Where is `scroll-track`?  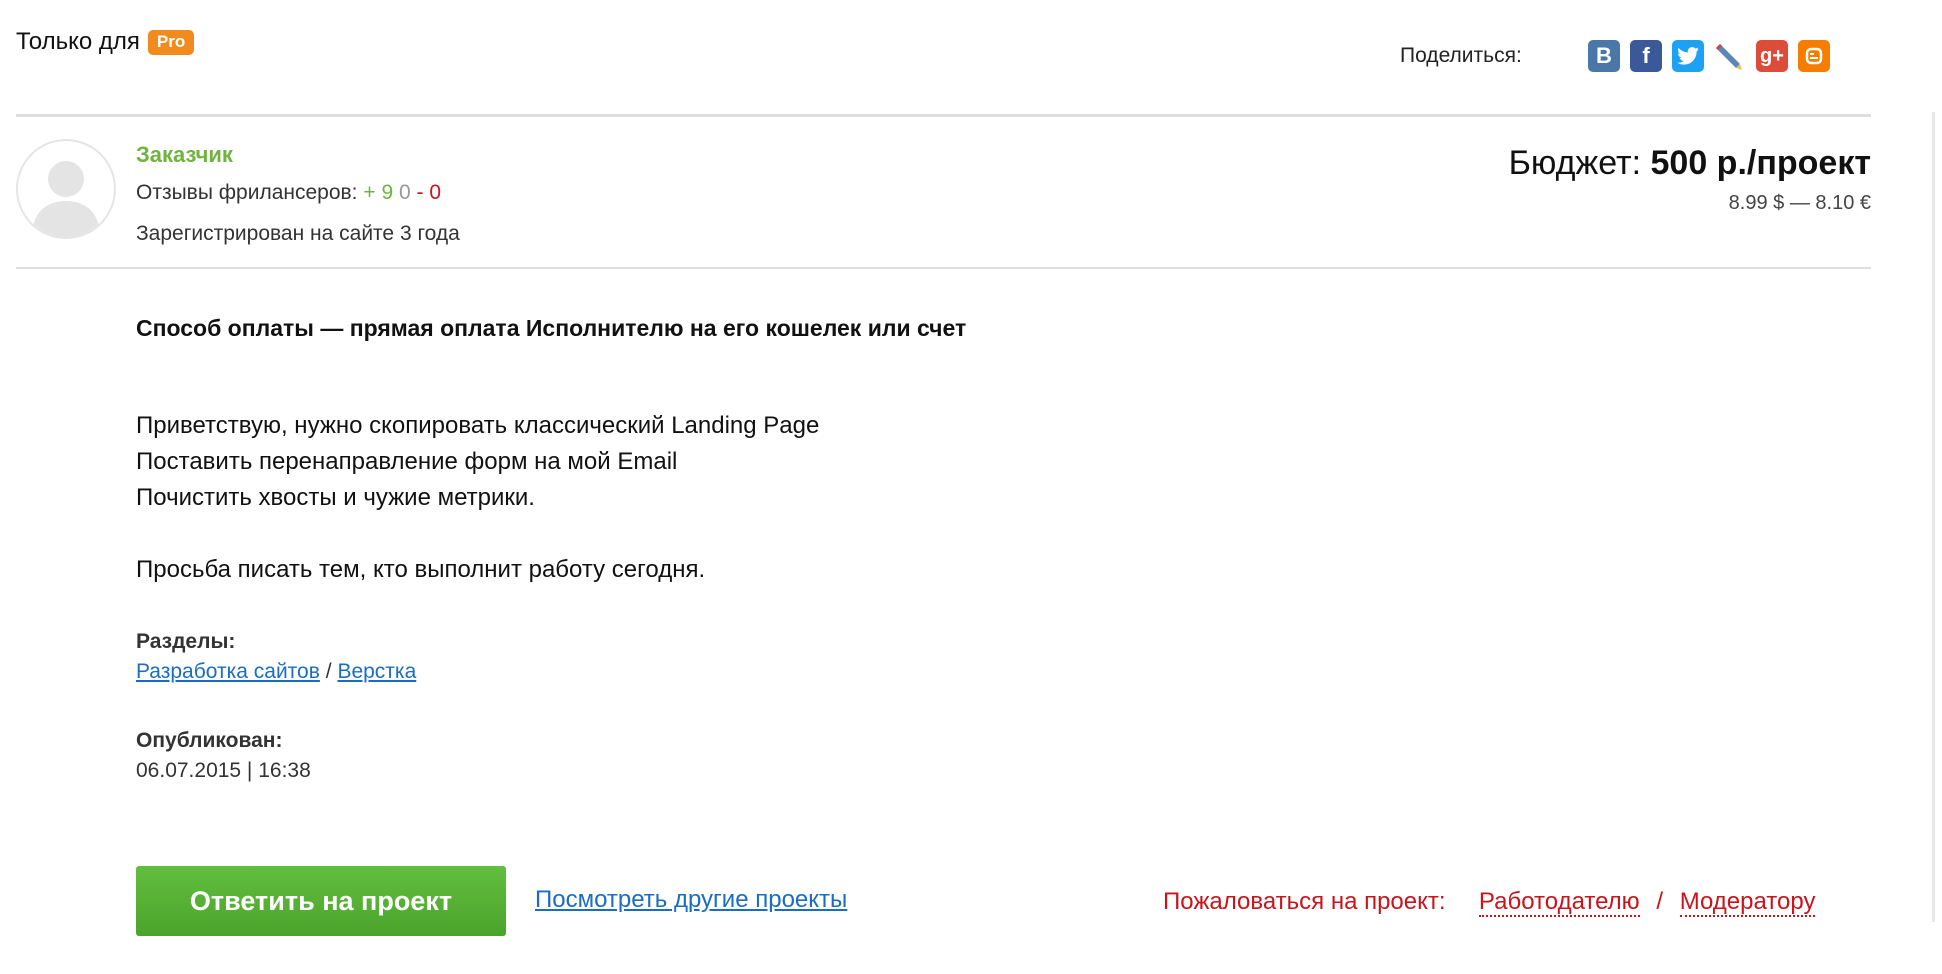 scroll-track is located at coordinates (1933, 517).